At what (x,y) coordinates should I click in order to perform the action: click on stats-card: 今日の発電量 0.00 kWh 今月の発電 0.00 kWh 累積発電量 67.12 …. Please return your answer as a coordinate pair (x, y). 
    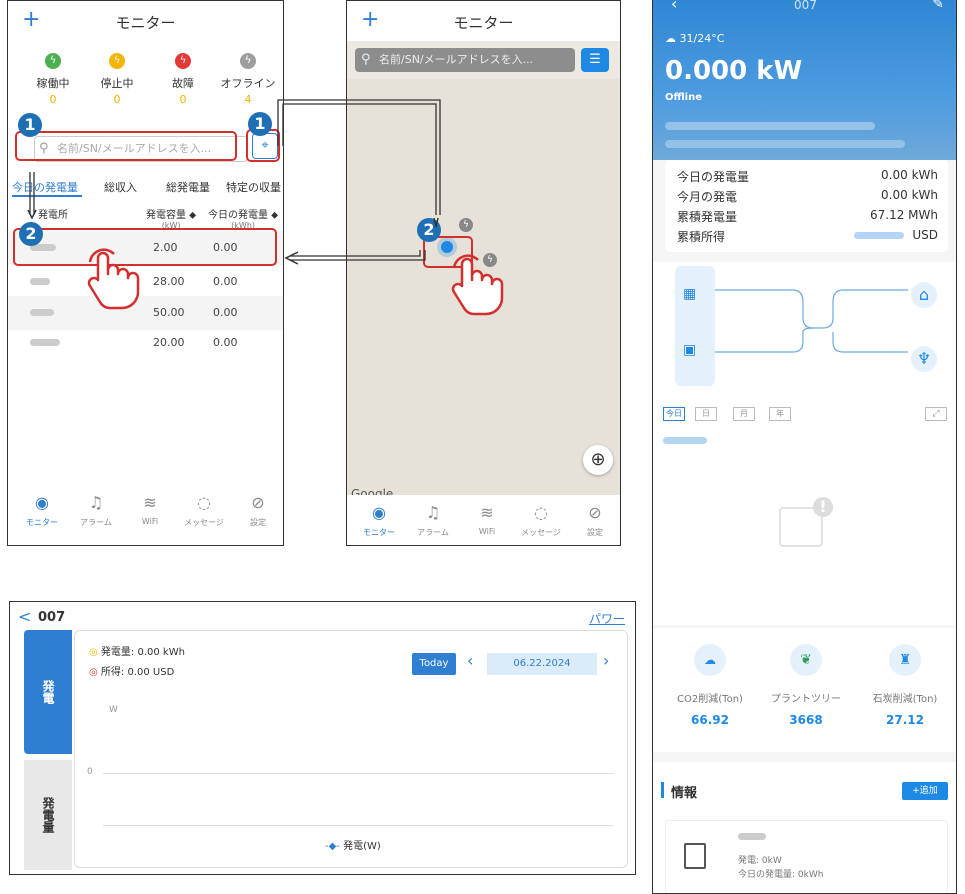
    Looking at the image, I should click on (806, 206).